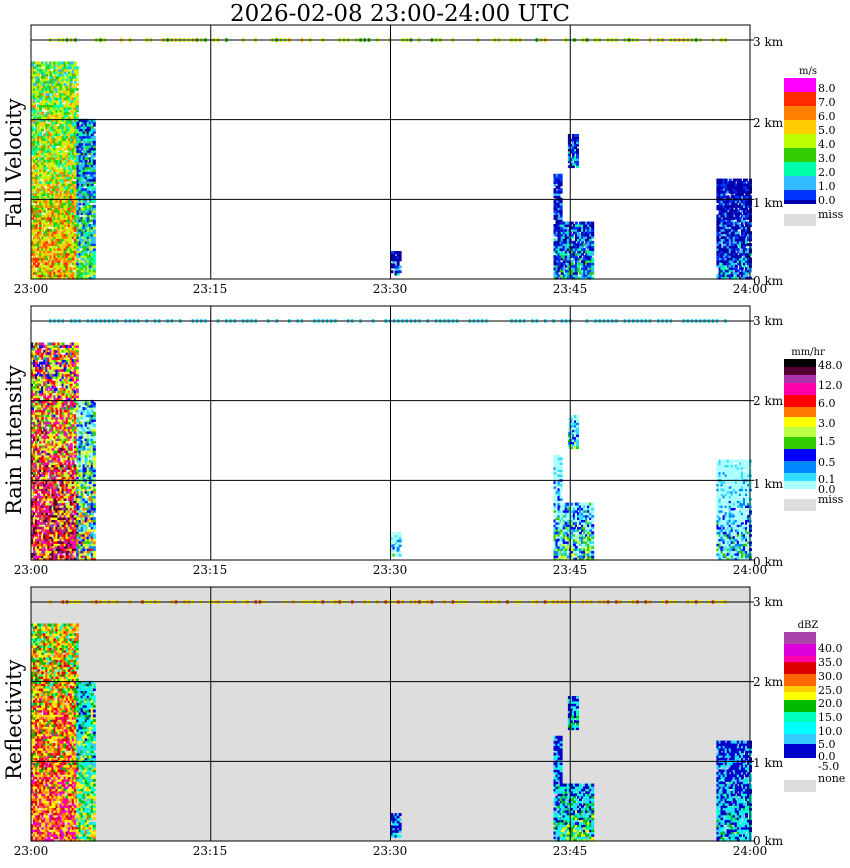 Image resolution: width=850 pixels, height=868 pixels. Describe the element at coordinates (768, 123) in the screenshot. I see `y-tick-label: 2 km` at that location.